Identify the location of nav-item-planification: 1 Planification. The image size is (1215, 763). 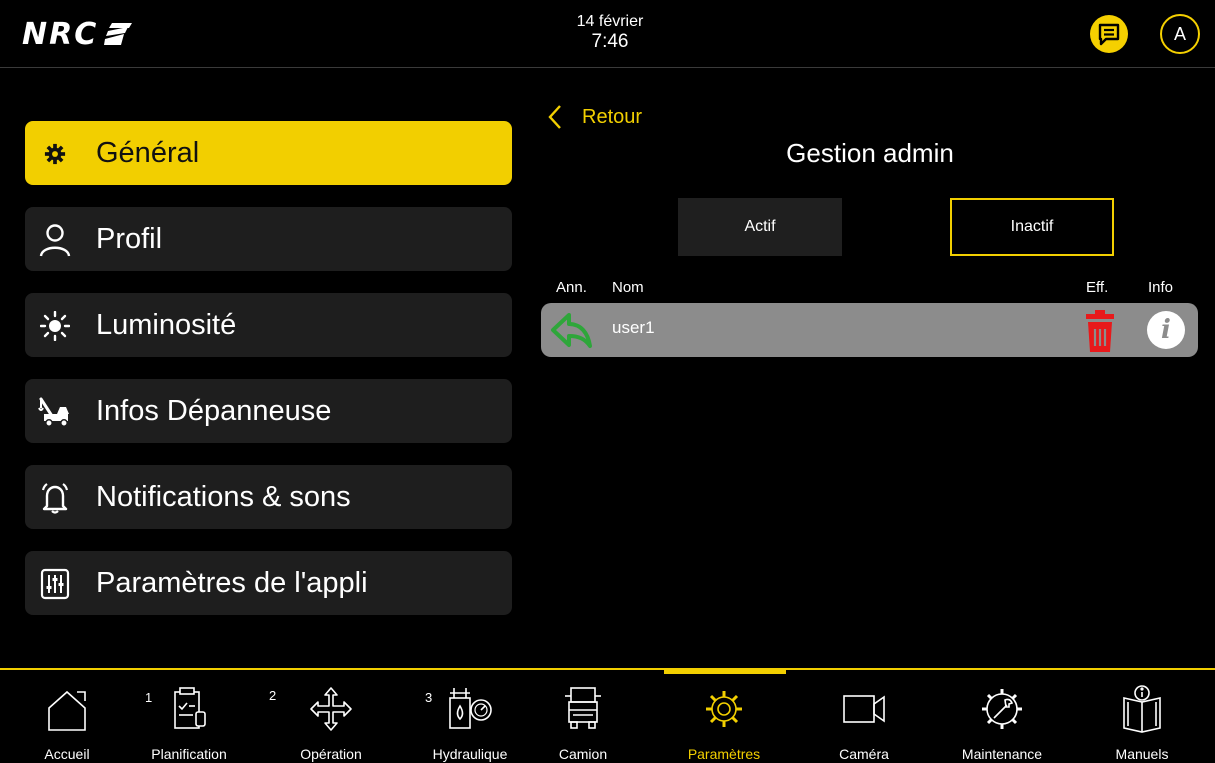
(189, 716).